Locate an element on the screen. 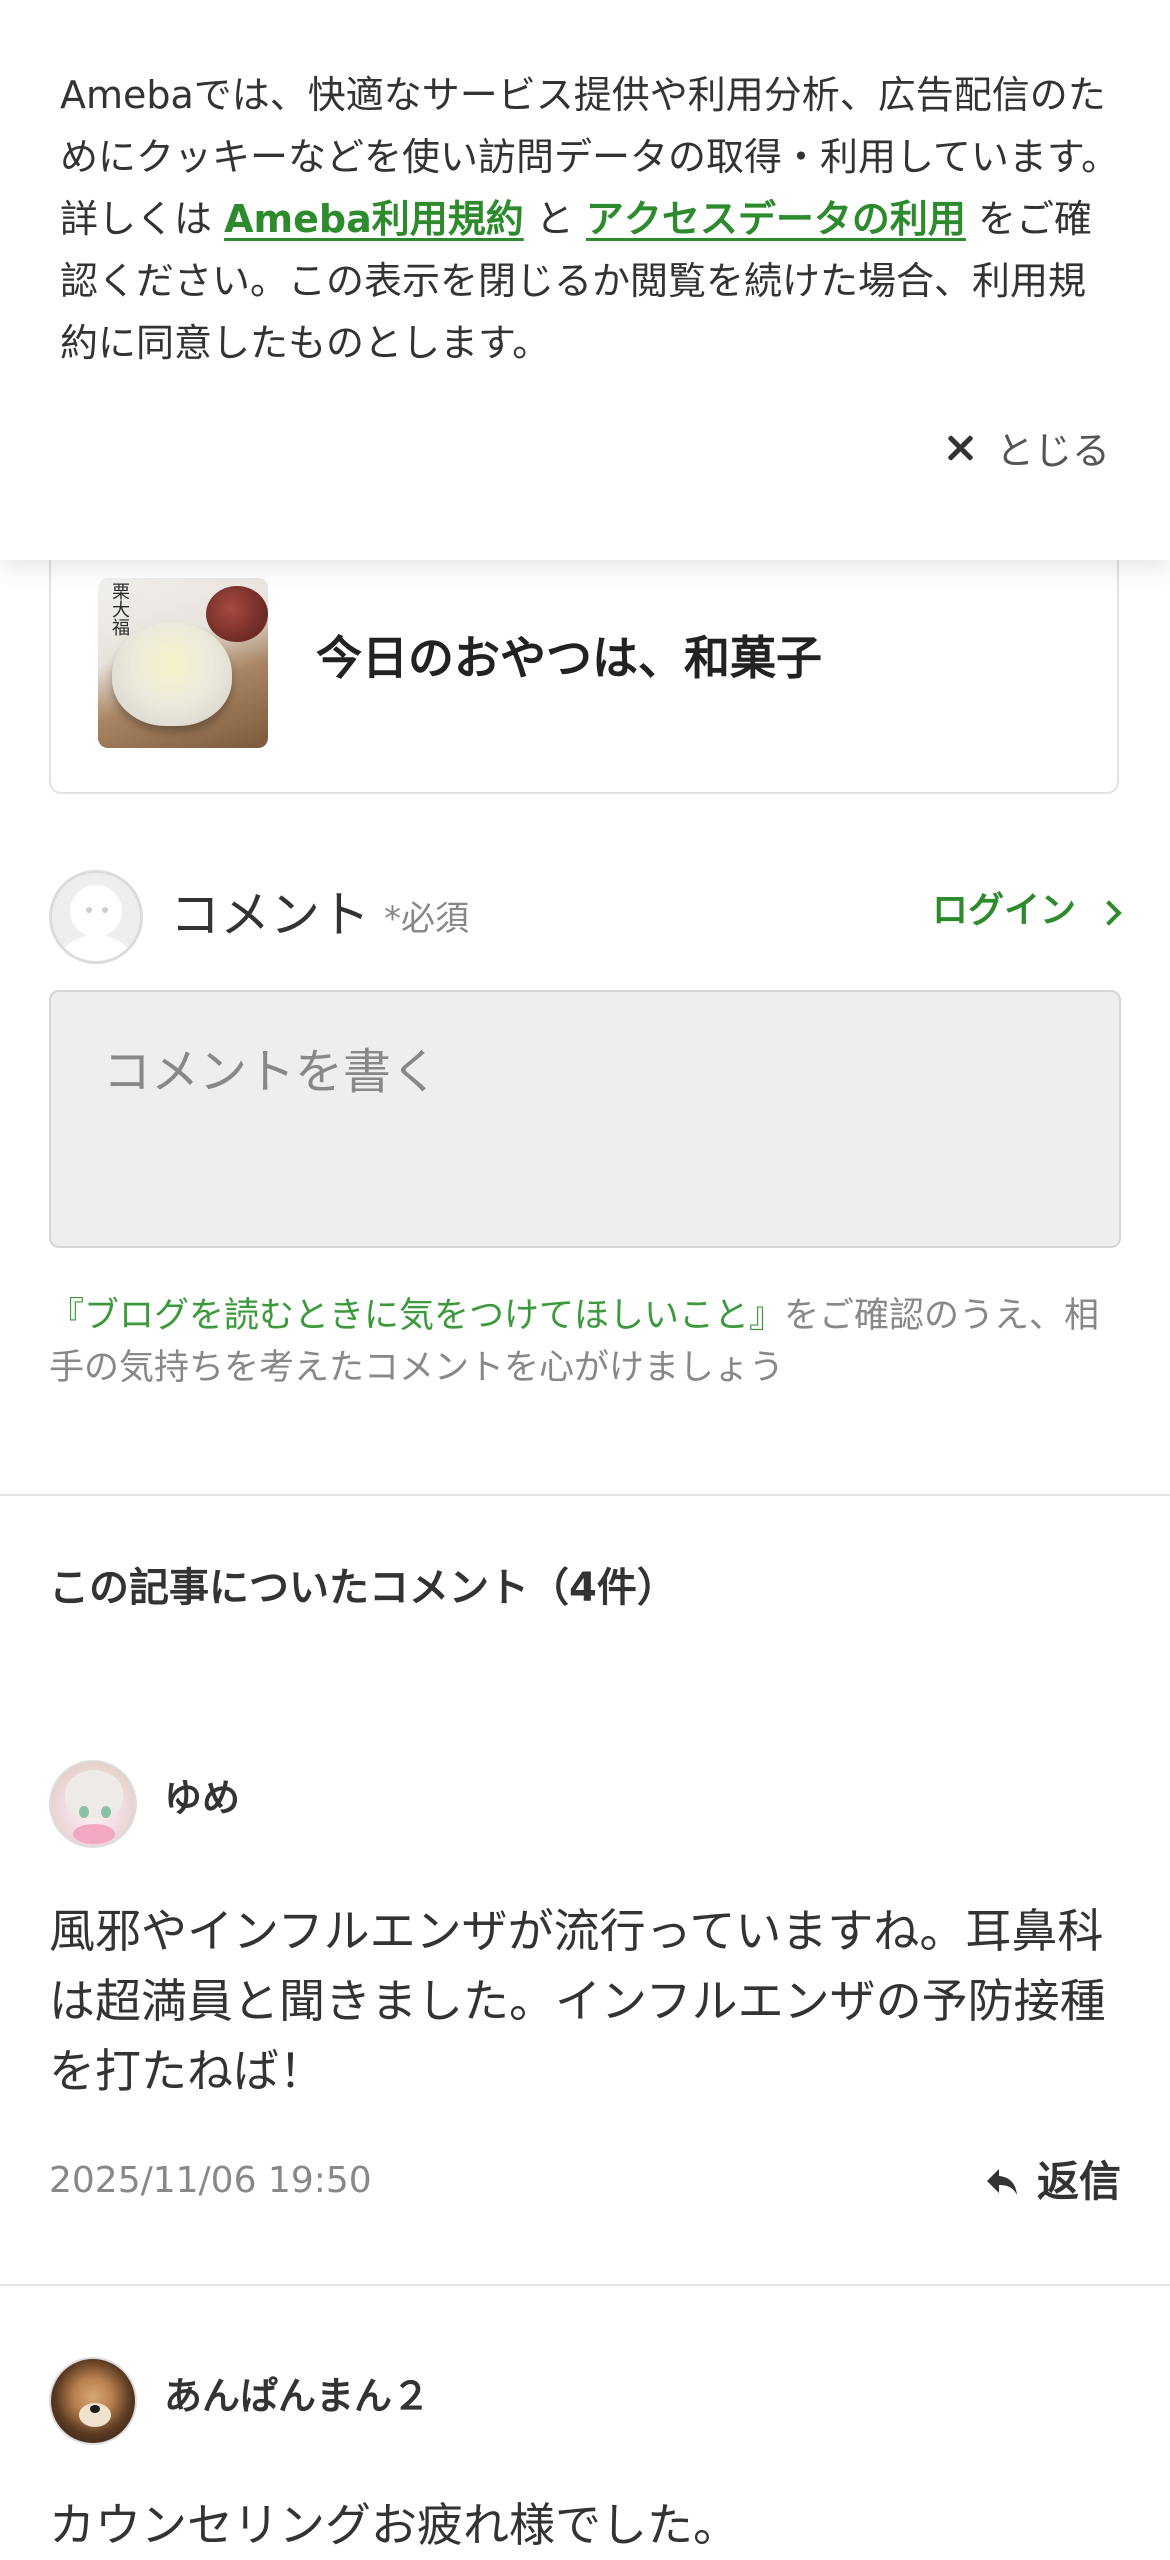 This screenshot has width=1170, height=2560. login-link: ログイン is located at coordinates (1026, 911).